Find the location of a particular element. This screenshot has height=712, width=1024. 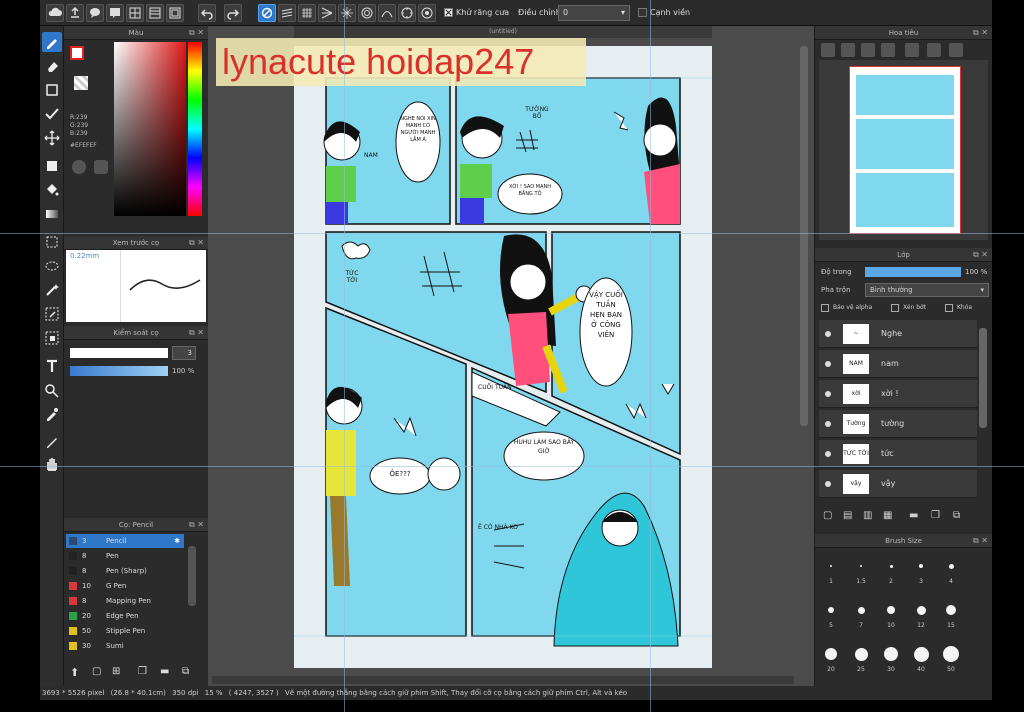

cloud-icon is located at coordinates (55, 13).